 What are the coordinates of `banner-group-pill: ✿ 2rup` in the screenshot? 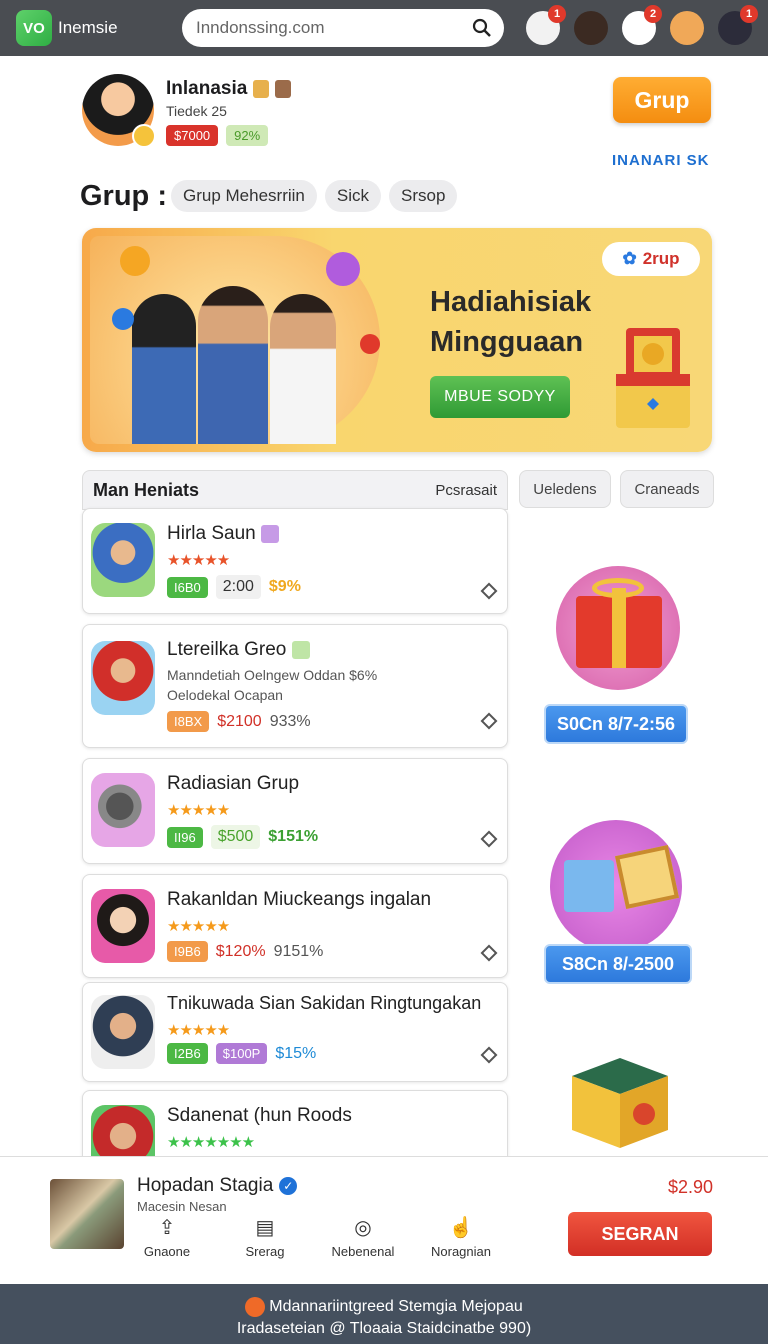 It's located at (651, 259).